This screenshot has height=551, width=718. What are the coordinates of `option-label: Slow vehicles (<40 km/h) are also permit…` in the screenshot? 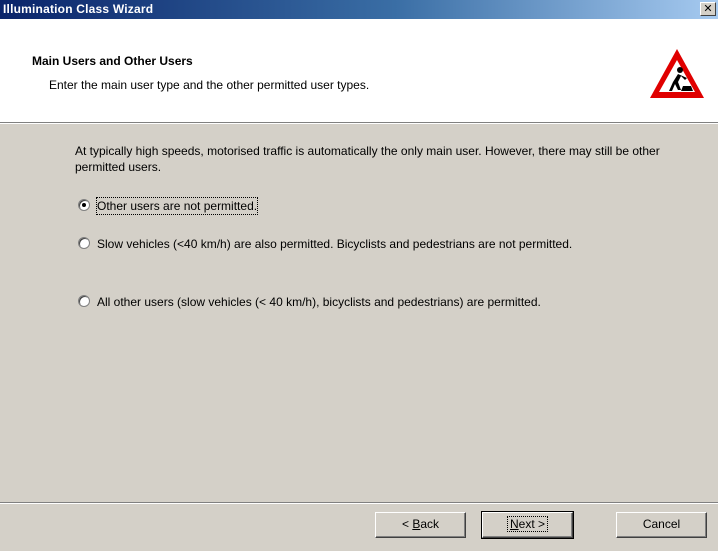 It's located at (367, 244).